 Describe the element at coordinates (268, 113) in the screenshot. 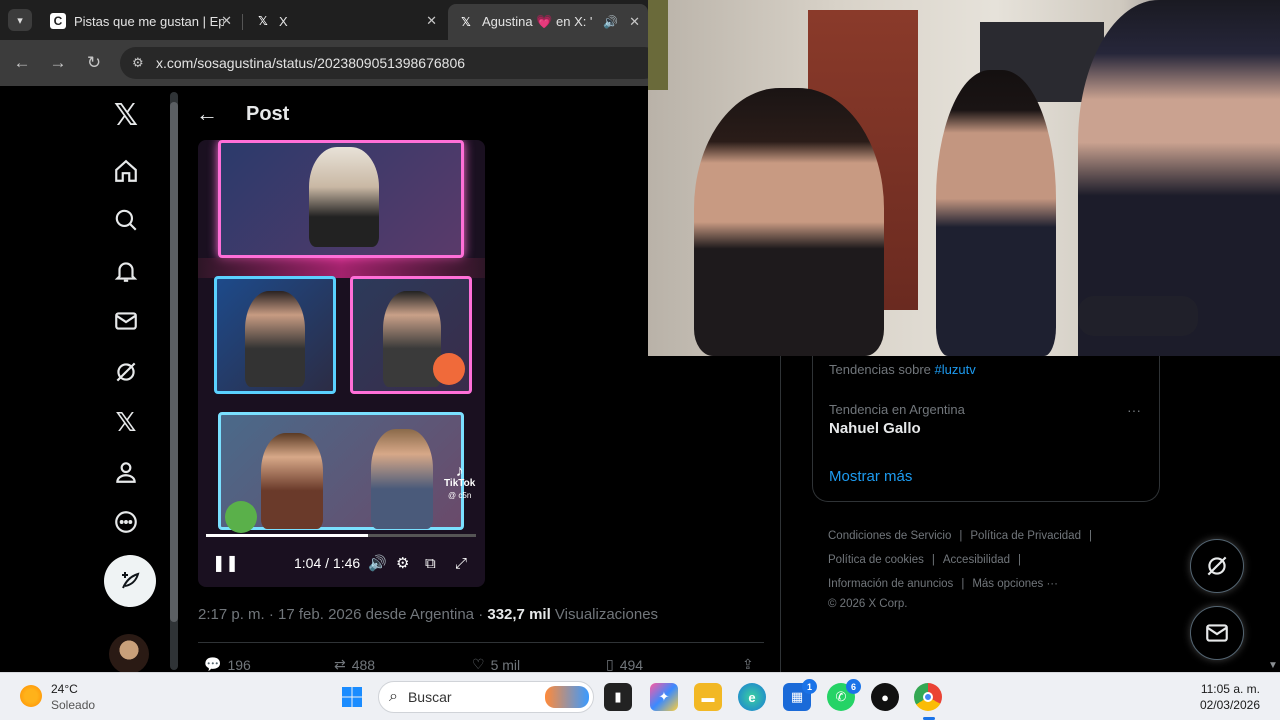

I see `page-title: Post` at that location.